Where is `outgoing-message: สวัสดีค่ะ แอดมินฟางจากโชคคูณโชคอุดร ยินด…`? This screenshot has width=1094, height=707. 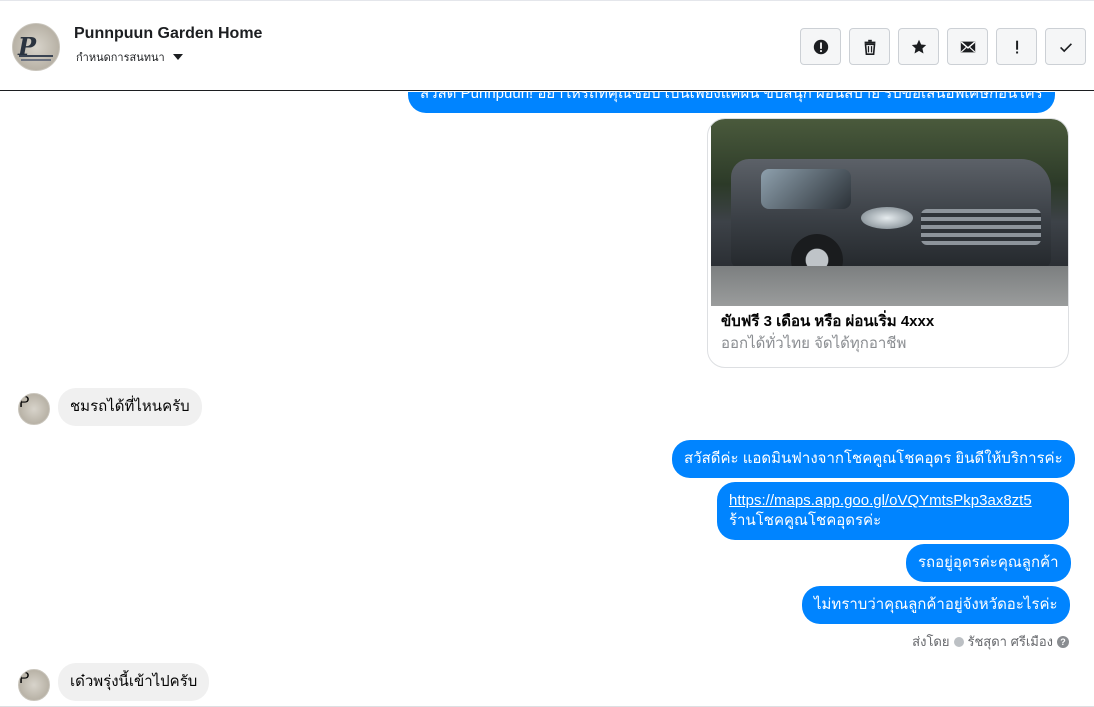 outgoing-message: สวัสดีค่ะ แอดมินฟางจากโชคคูณโชคอุดร ยินด… is located at coordinates (873, 459).